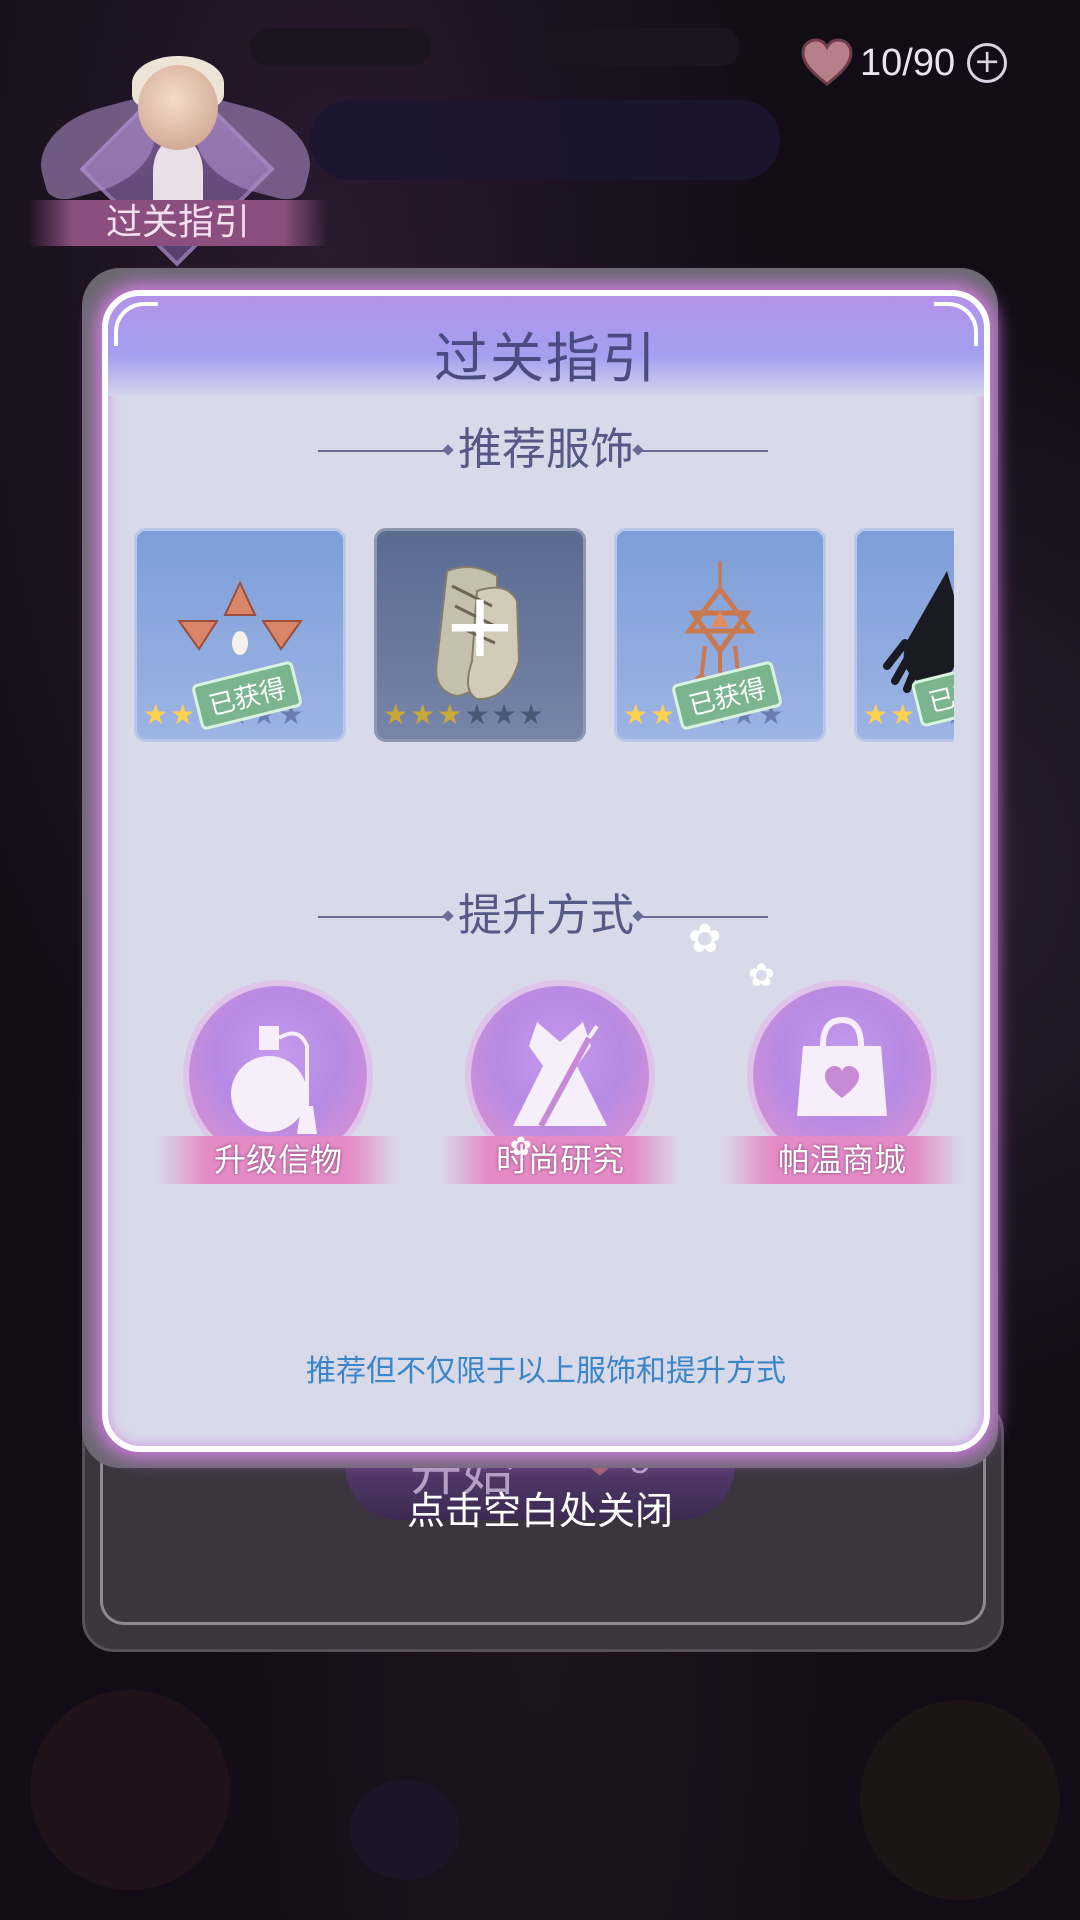 This screenshot has width=1080, height=1920. I want to click on bg-left-button, so click(130, 1790).